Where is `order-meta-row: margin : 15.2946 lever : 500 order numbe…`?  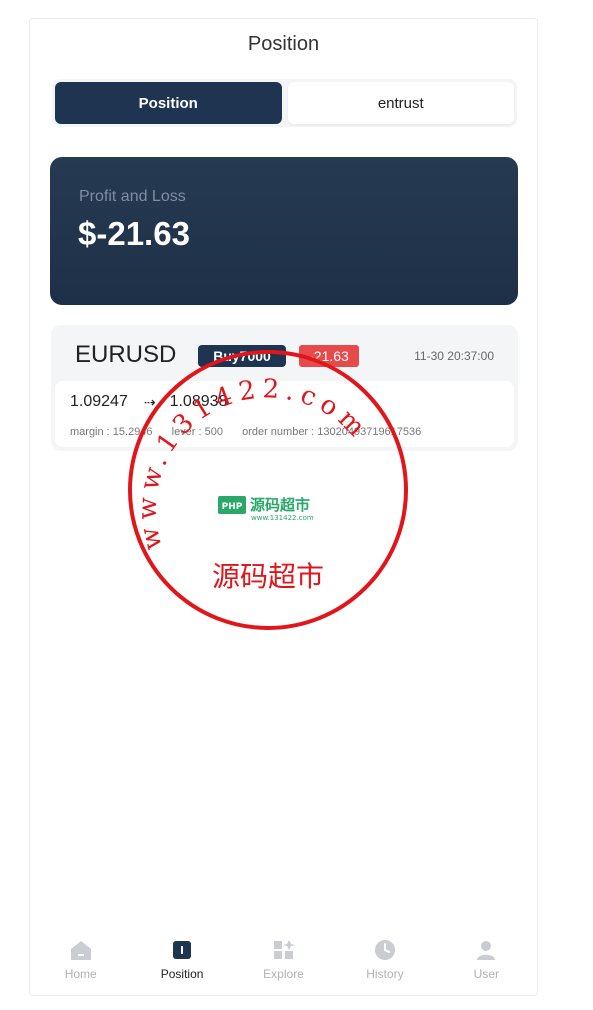 order-meta-row: margin : 15.2946 lever : 500 order numbe… is located at coordinates (253, 432).